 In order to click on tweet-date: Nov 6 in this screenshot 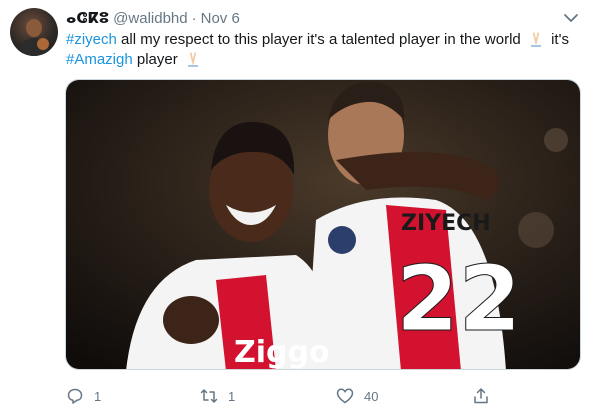, I will do `click(220, 18)`.